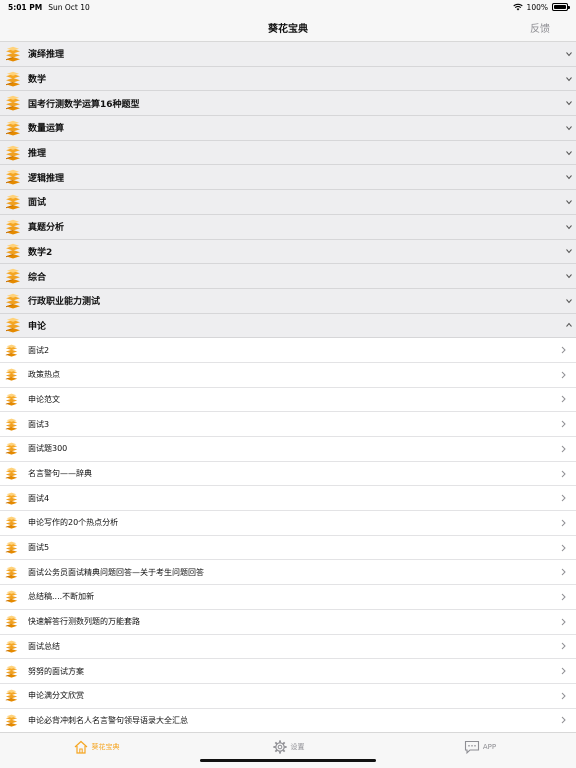 Image resolution: width=576 pixels, height=768 pixels. What do you see at coordinates (288, 597) in the screenshot?
I see `list-item: 总结稿....不断加新` at bounding box center [288, 597].